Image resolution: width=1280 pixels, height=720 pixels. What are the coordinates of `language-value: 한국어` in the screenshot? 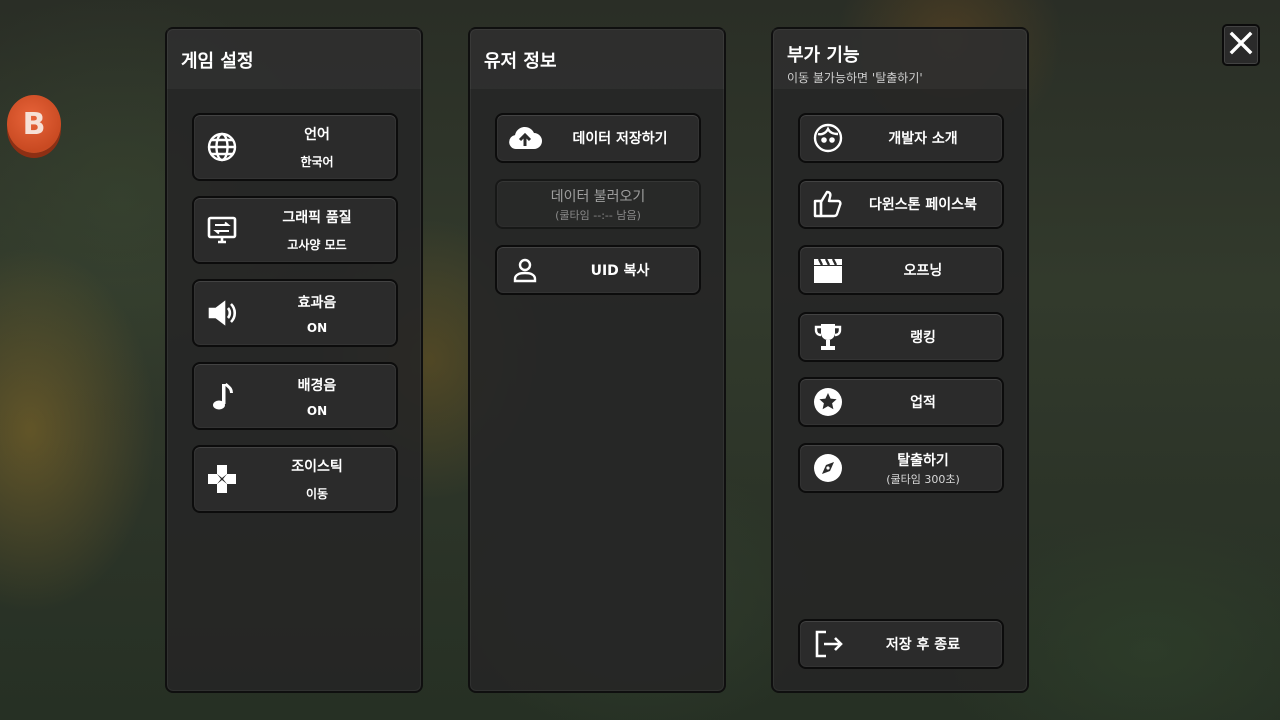 It's located at (317, 162).